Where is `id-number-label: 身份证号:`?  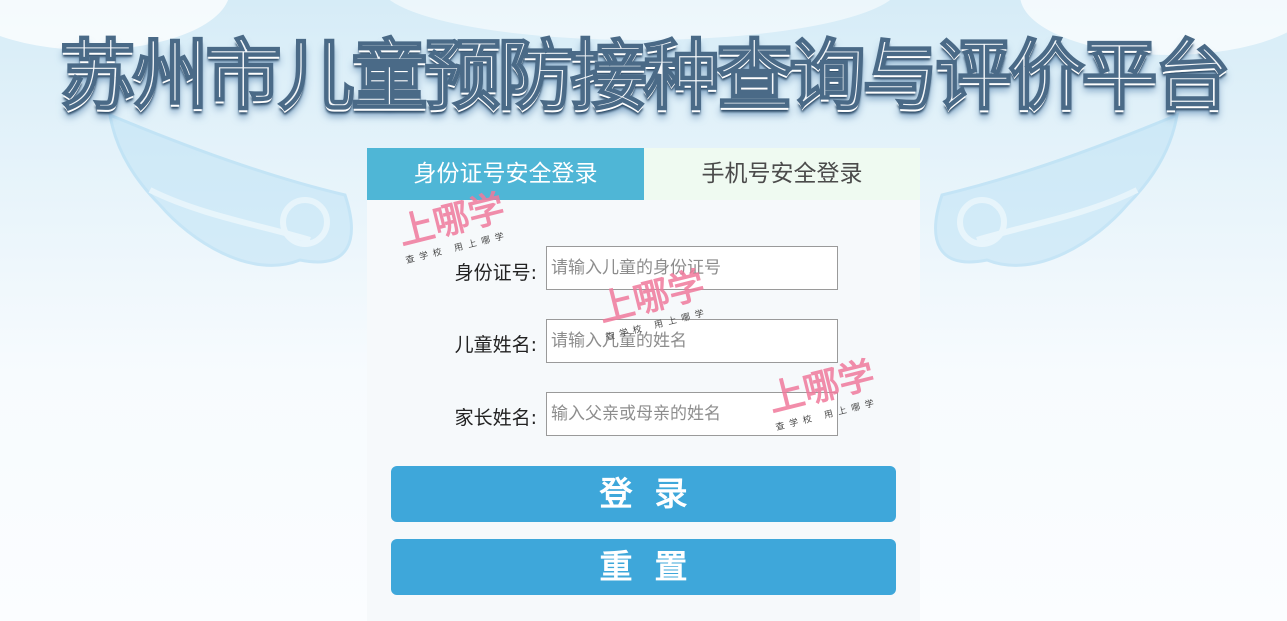 id-number-label: 身份证号: is located at coordinates (495, 273).